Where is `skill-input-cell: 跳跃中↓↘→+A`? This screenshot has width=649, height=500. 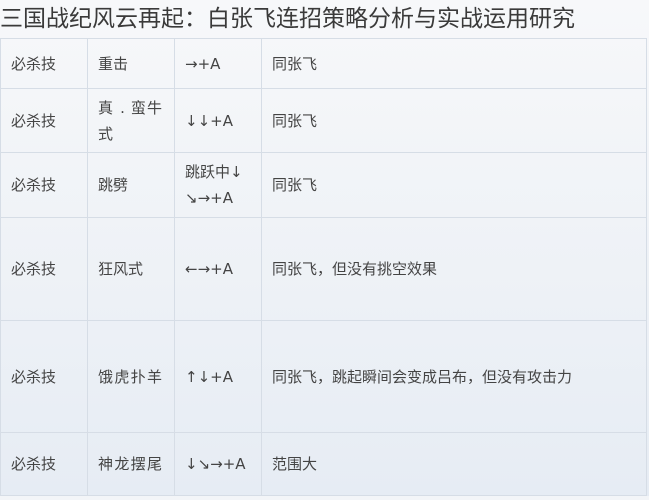 skill-input-cell: 跳跃中↓↘→+A is located at coordinates (218, 185).